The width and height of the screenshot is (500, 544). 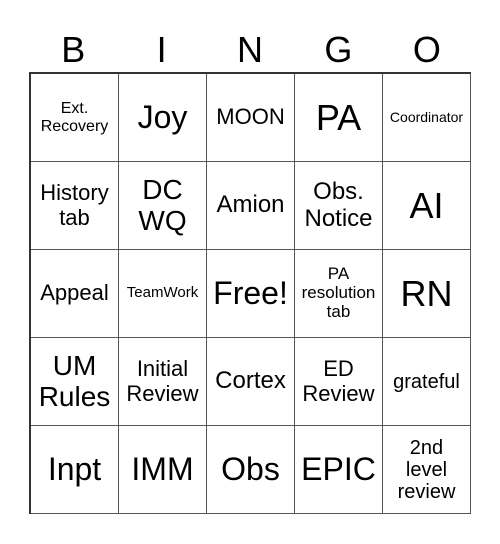 What do you see at coordinates (163, 470) in the screenshot?
I see `bingo-cell: IMM` at bounding box center [163, 470].